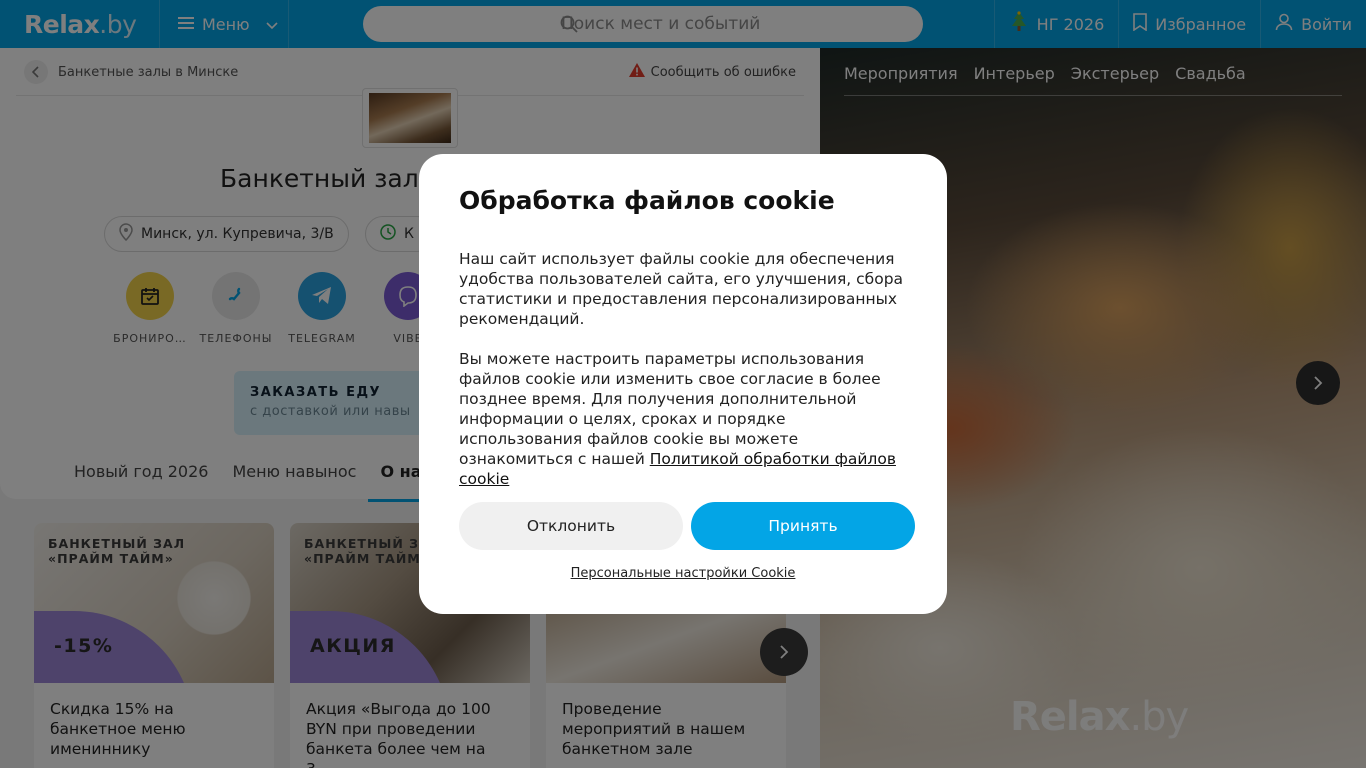 Image resolution: width=1366 pixels, height=768 pixels. Describe the element at coordinates (571, 526) in the screenshot. I see `decline-button: Отклонить` at that location.